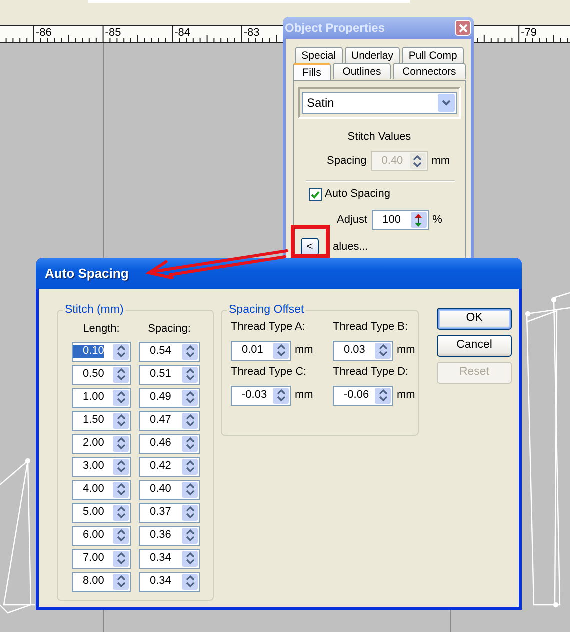 This screenshot has height=632, width=570. Describe the element at coordinates (169, 444) in the screenshot. I see `number-field: 0.46` at that location.